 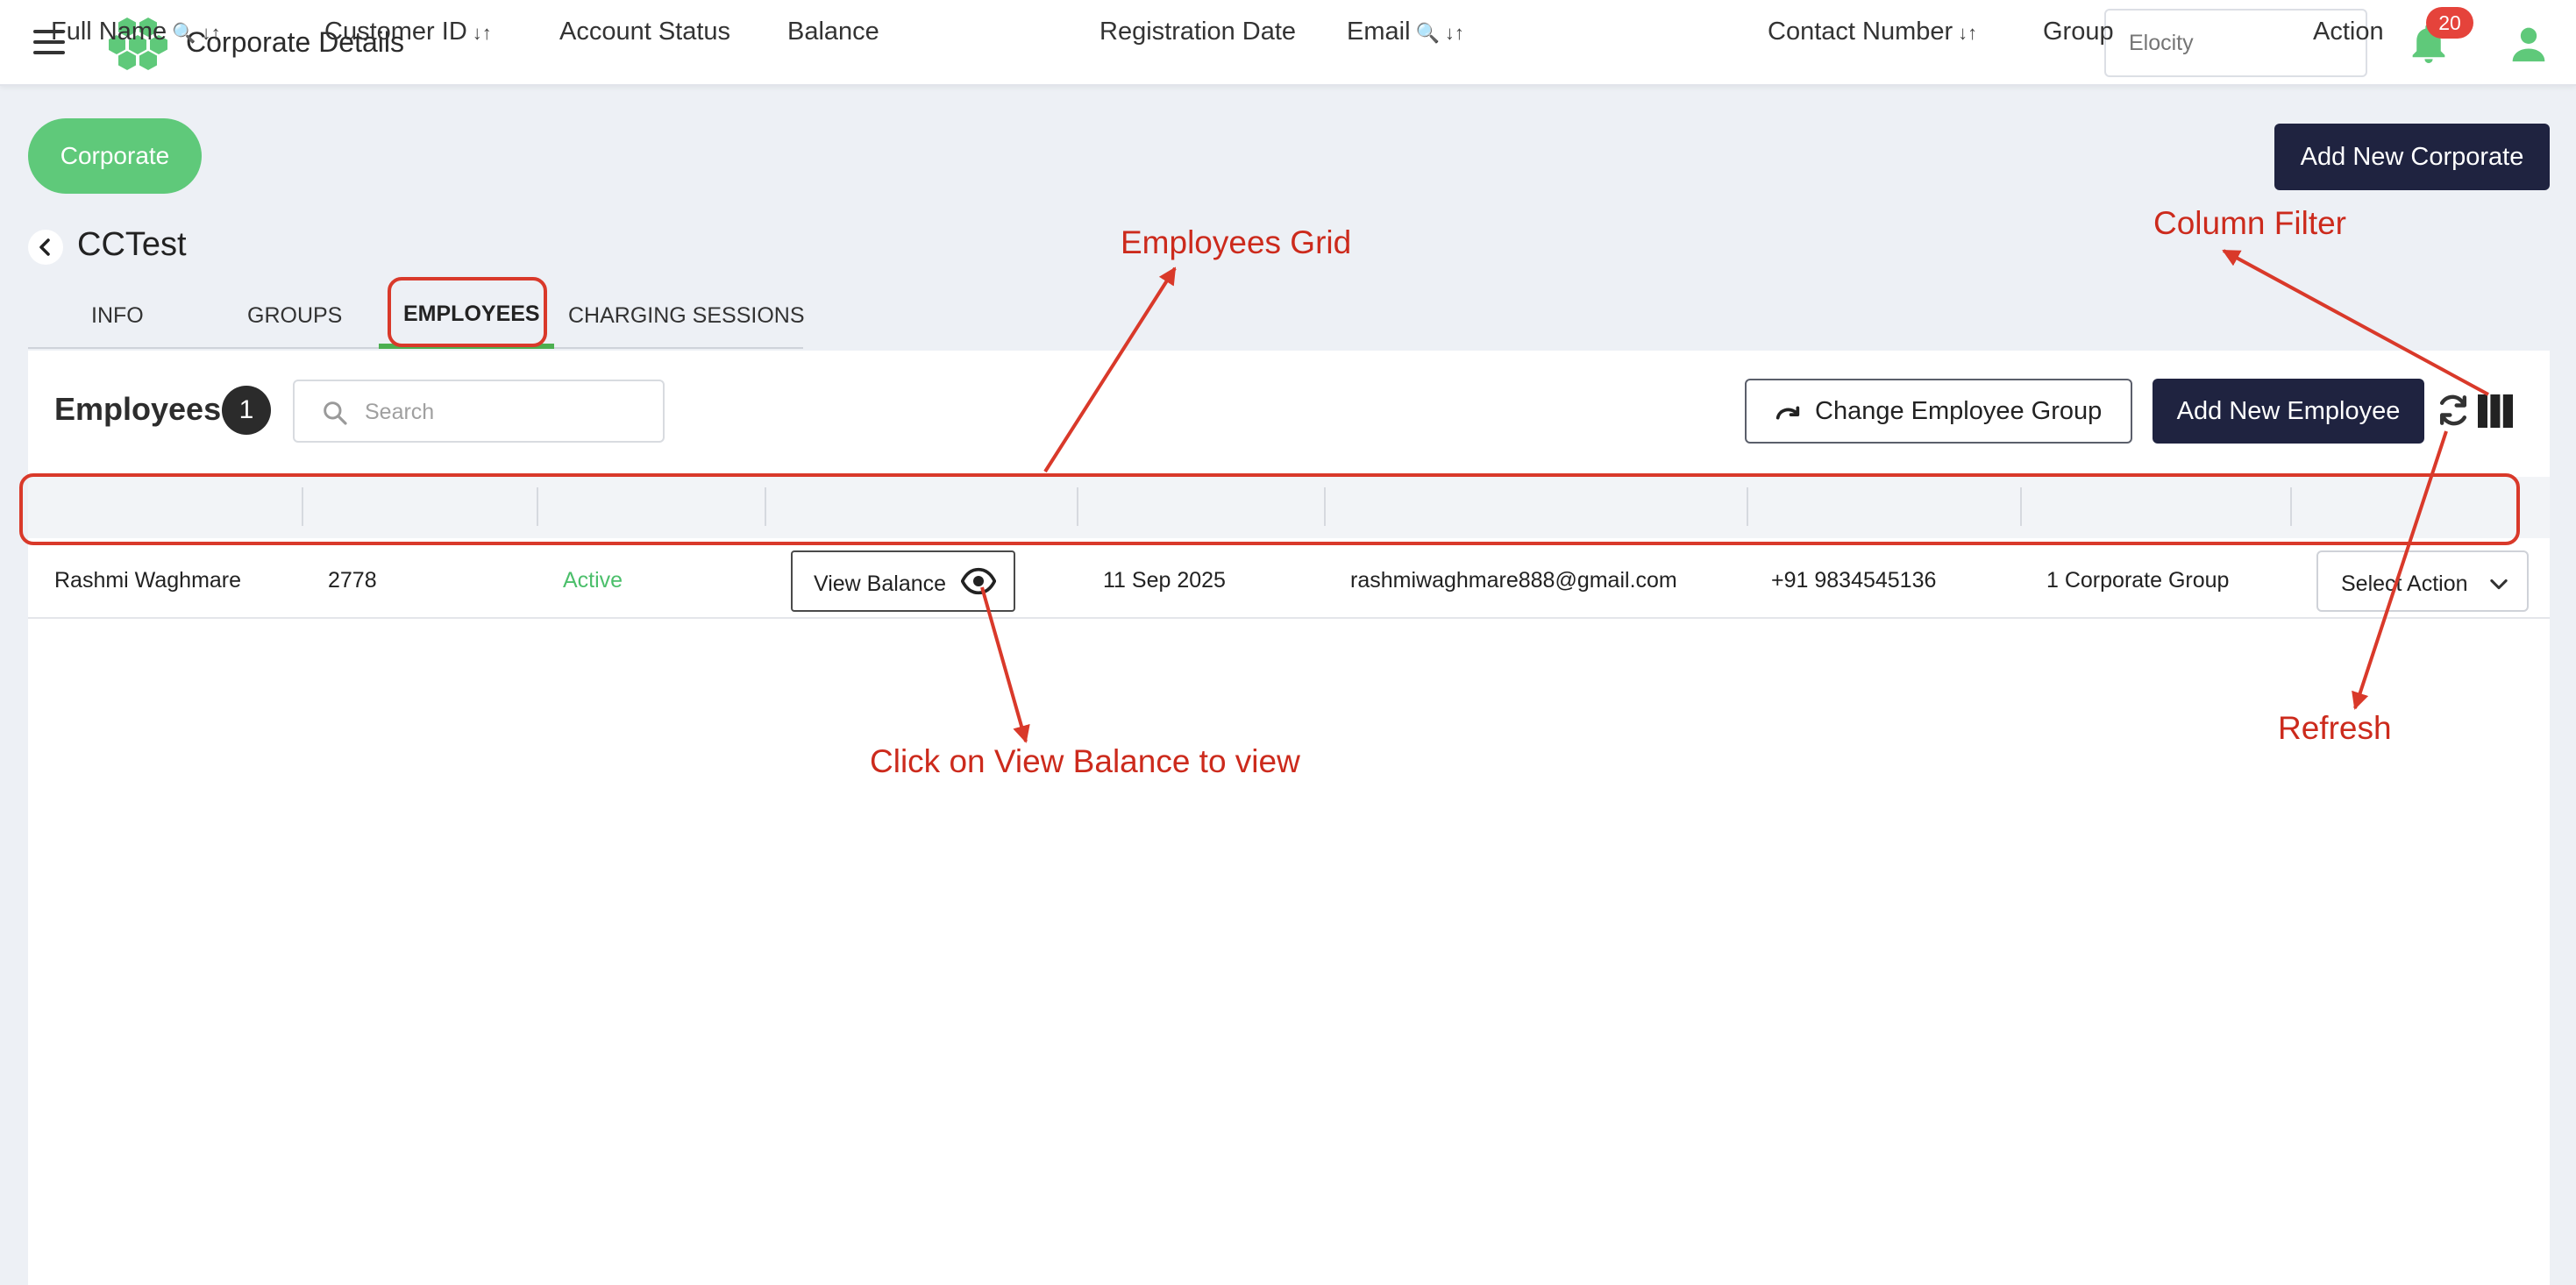 What do you see at coordinates (395, 32) in the screenshot?
I see `column-label: Customer ID` at bounding box center [395, 32].